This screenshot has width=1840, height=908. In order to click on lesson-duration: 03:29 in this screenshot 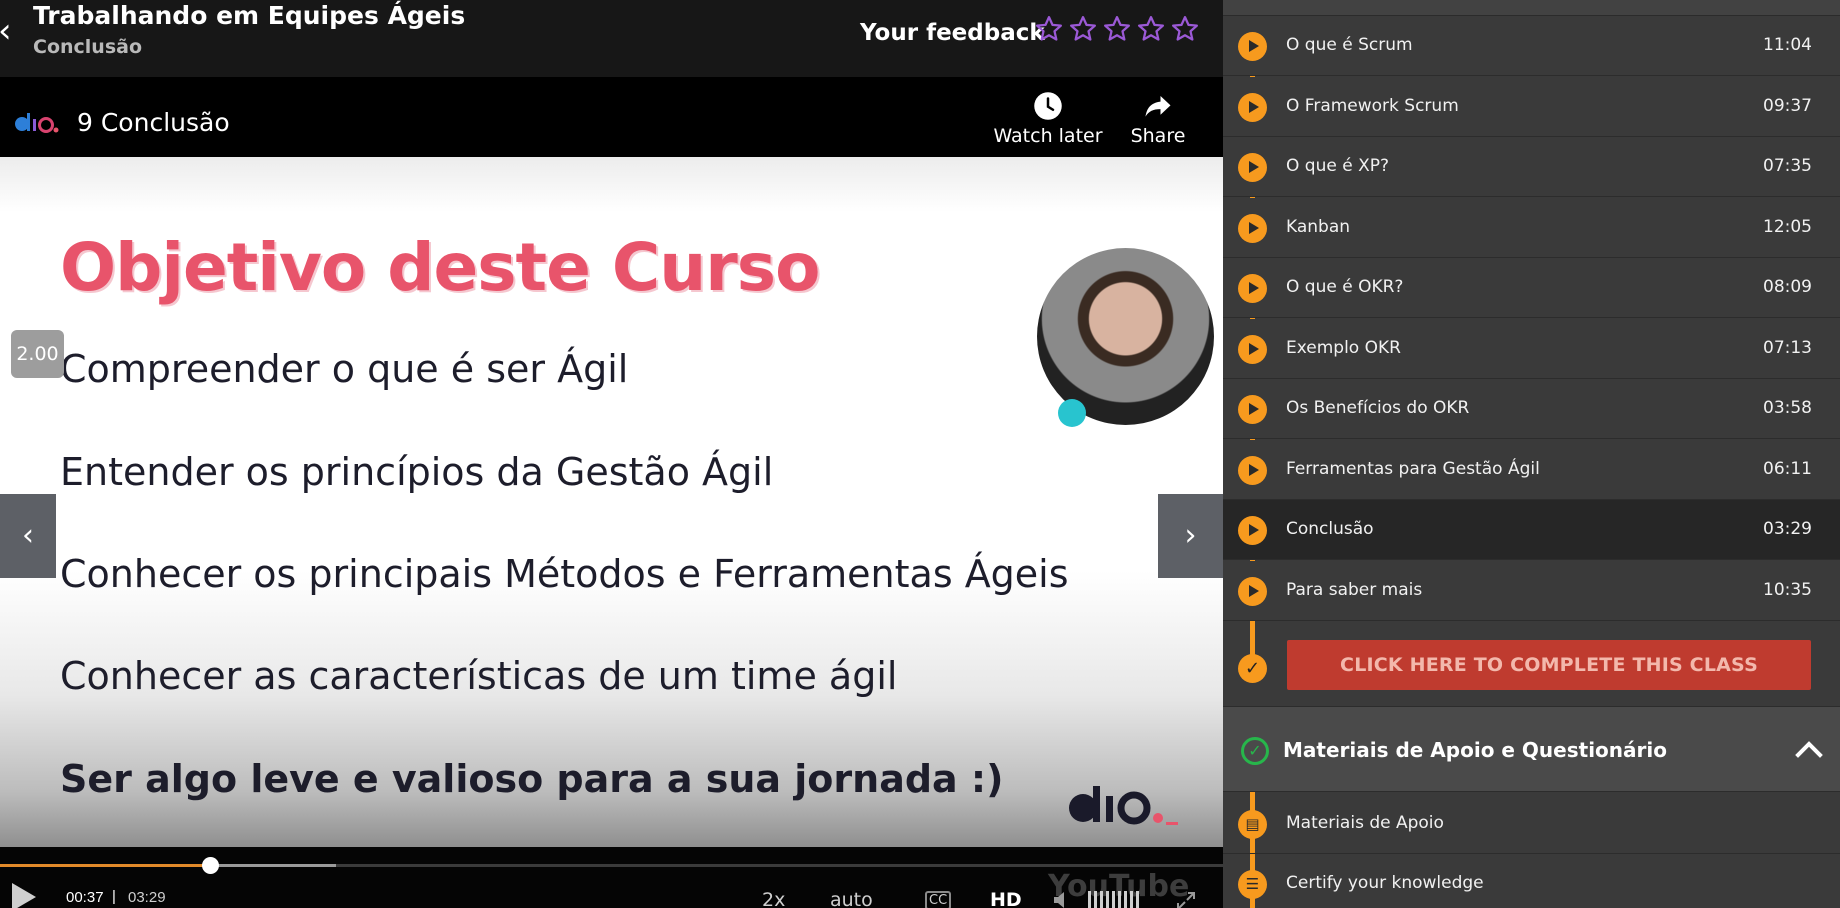, I will do `click(1787, 529)`.